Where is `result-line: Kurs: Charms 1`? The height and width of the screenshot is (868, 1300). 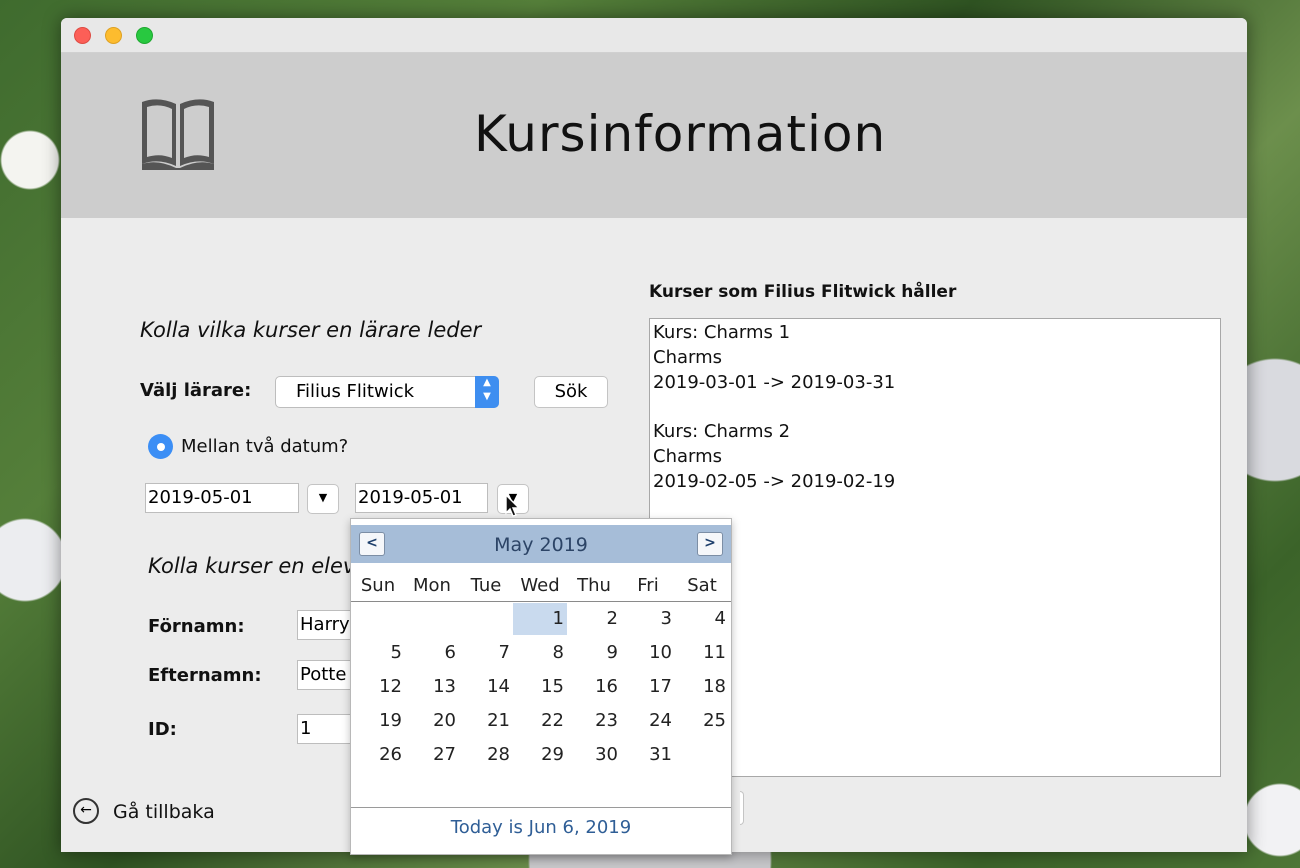
result-line: Kurs: Charms 1 is located at coordinates (722, 332).